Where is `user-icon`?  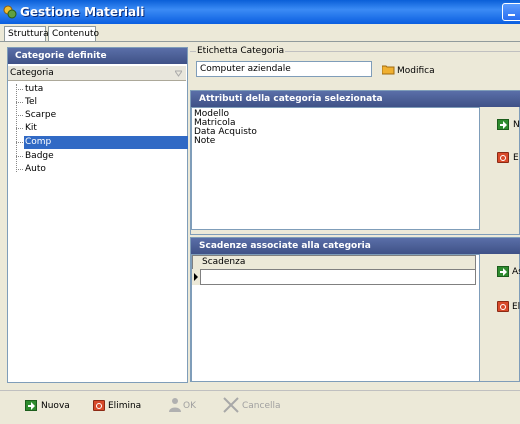 user-icon is located at coordinates (175, 405).